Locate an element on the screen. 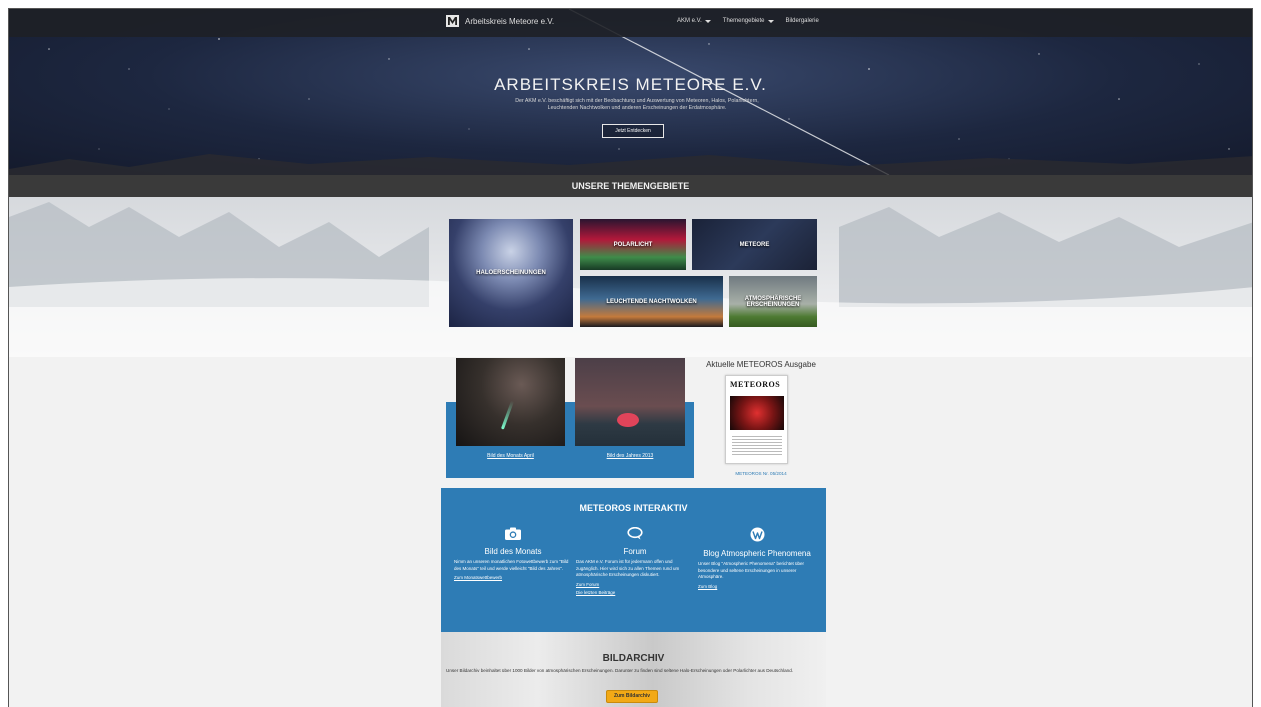  topic-tile-polarlicht: POLARLICHT is located at coordinates (633, 244).